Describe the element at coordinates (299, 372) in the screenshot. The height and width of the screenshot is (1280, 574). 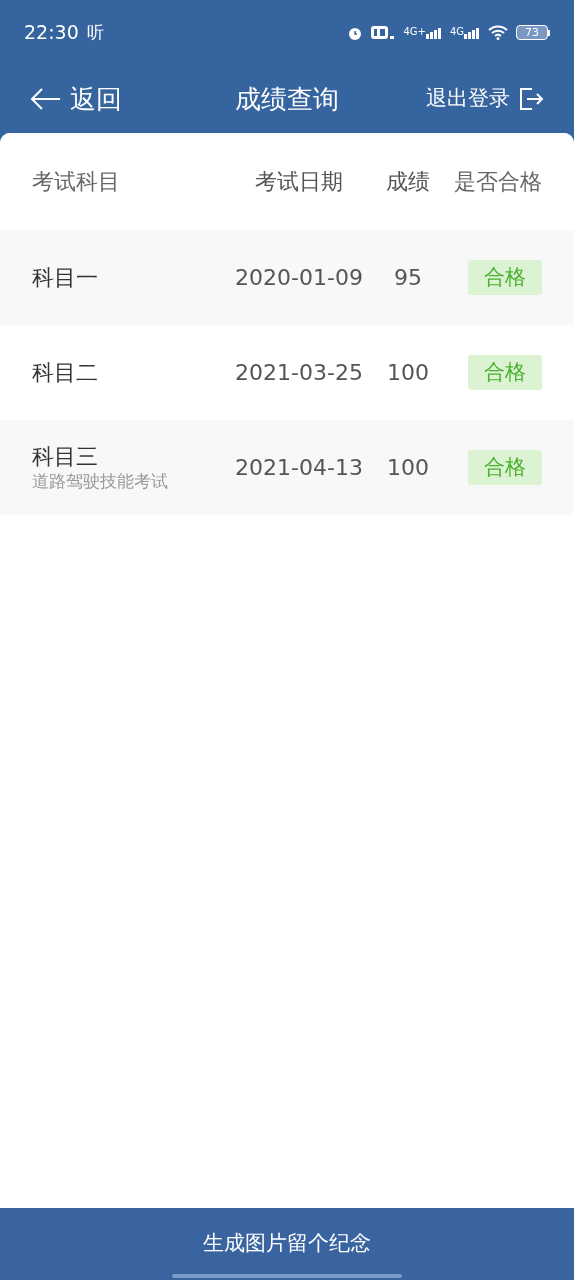
I see `exam-date: 2021-03-25` at that location.